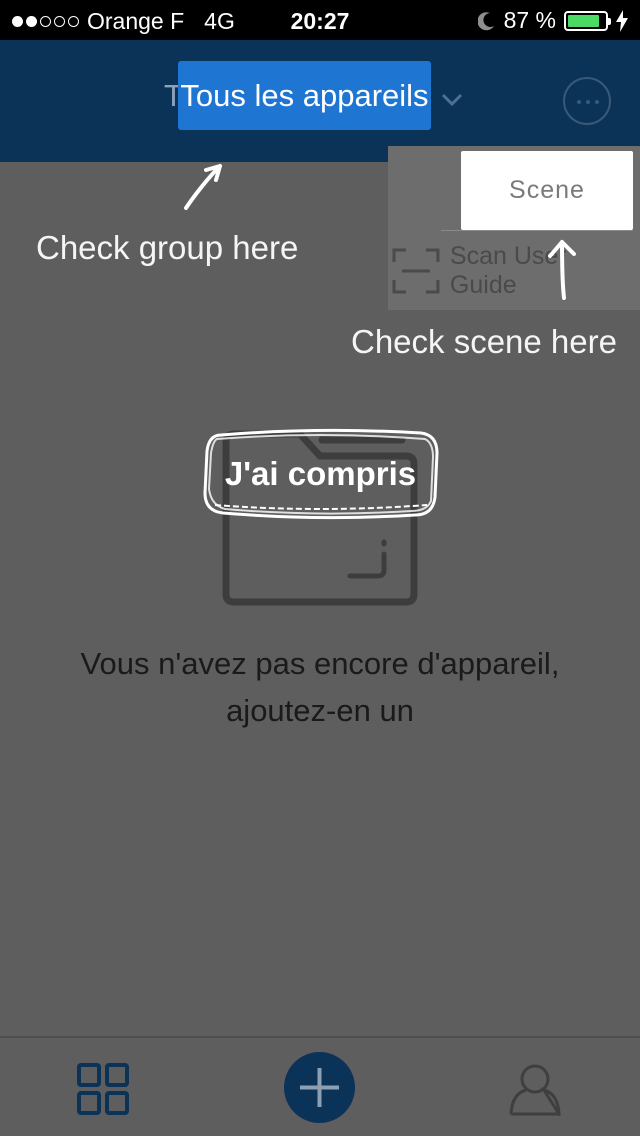  Describe the element at coordinates (587, 101) in the screenshot. I see `more-icon` at that location.